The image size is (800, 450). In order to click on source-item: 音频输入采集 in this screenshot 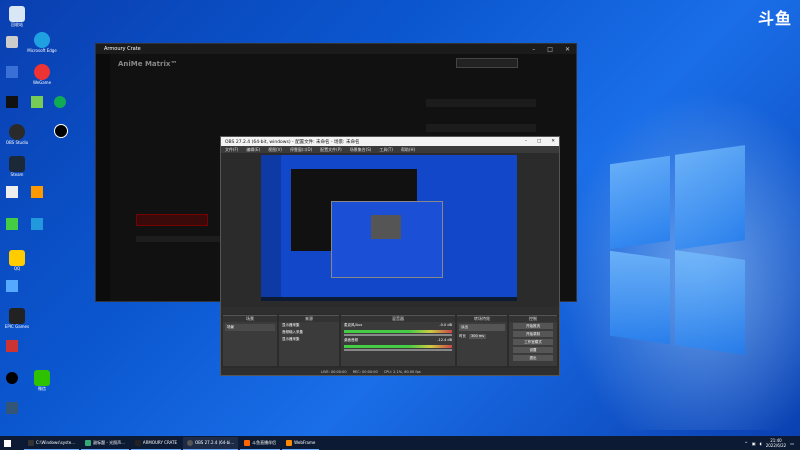, I will do `click(309, 332)`.